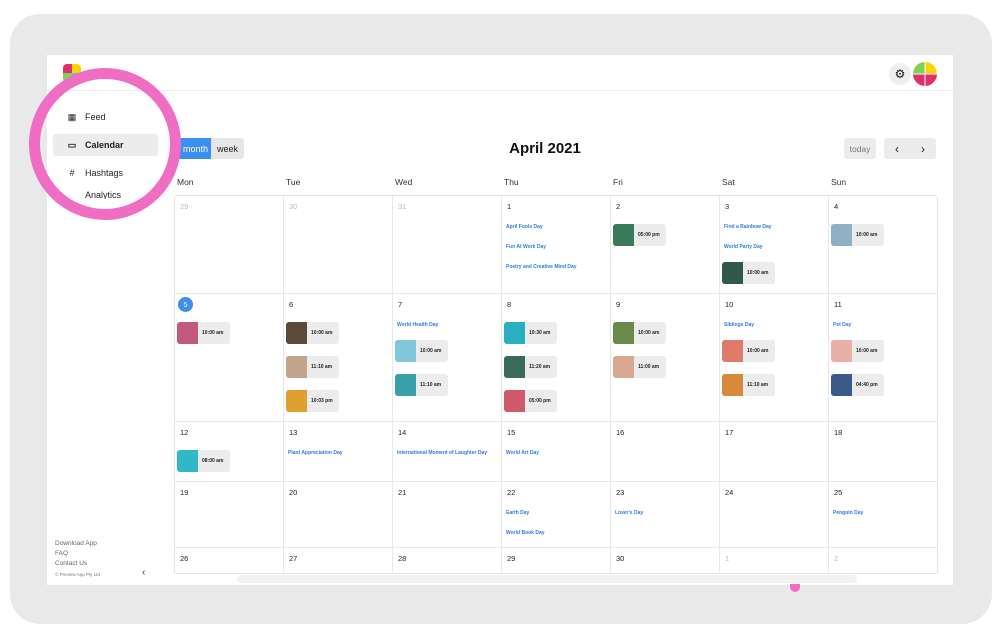 The height and width of the screenshot is (644, 1000). I want to click on scheduled-post: 11:20 am, so click(530, 367).